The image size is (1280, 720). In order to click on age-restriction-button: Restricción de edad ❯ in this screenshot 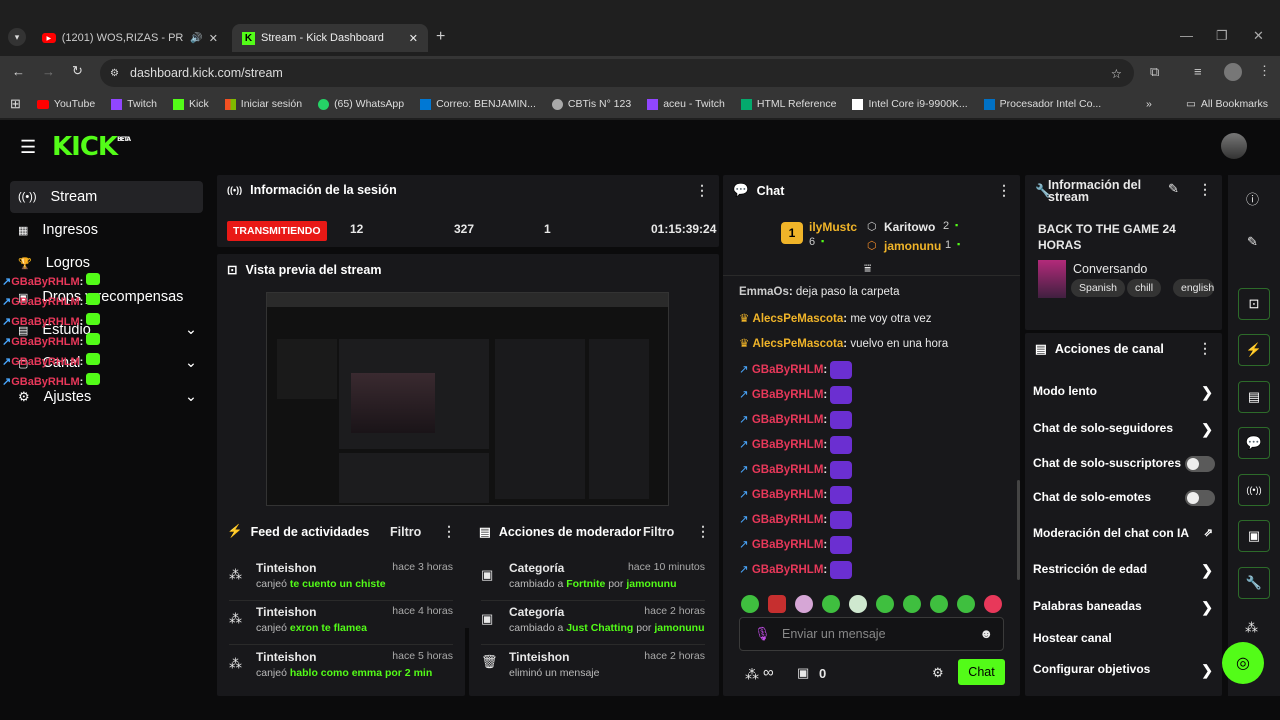, I will do `click(1128, 572)`.